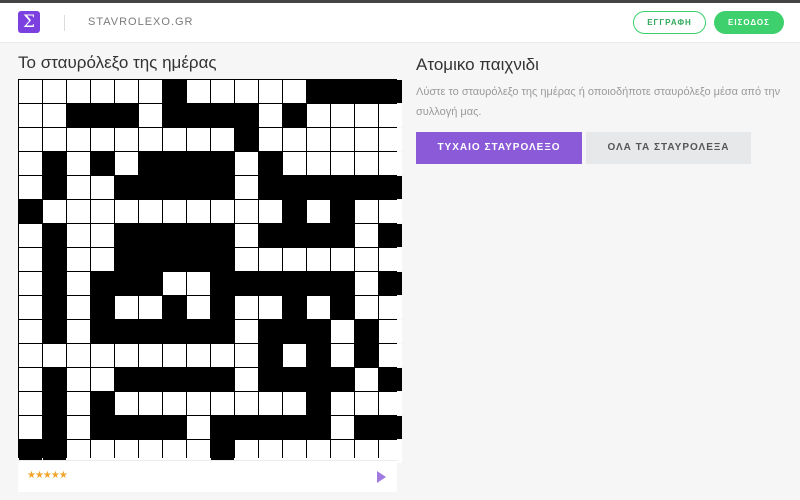 The width and height of the screenshot is (800, 500). I want to click on play-icon, so click(381, 477).